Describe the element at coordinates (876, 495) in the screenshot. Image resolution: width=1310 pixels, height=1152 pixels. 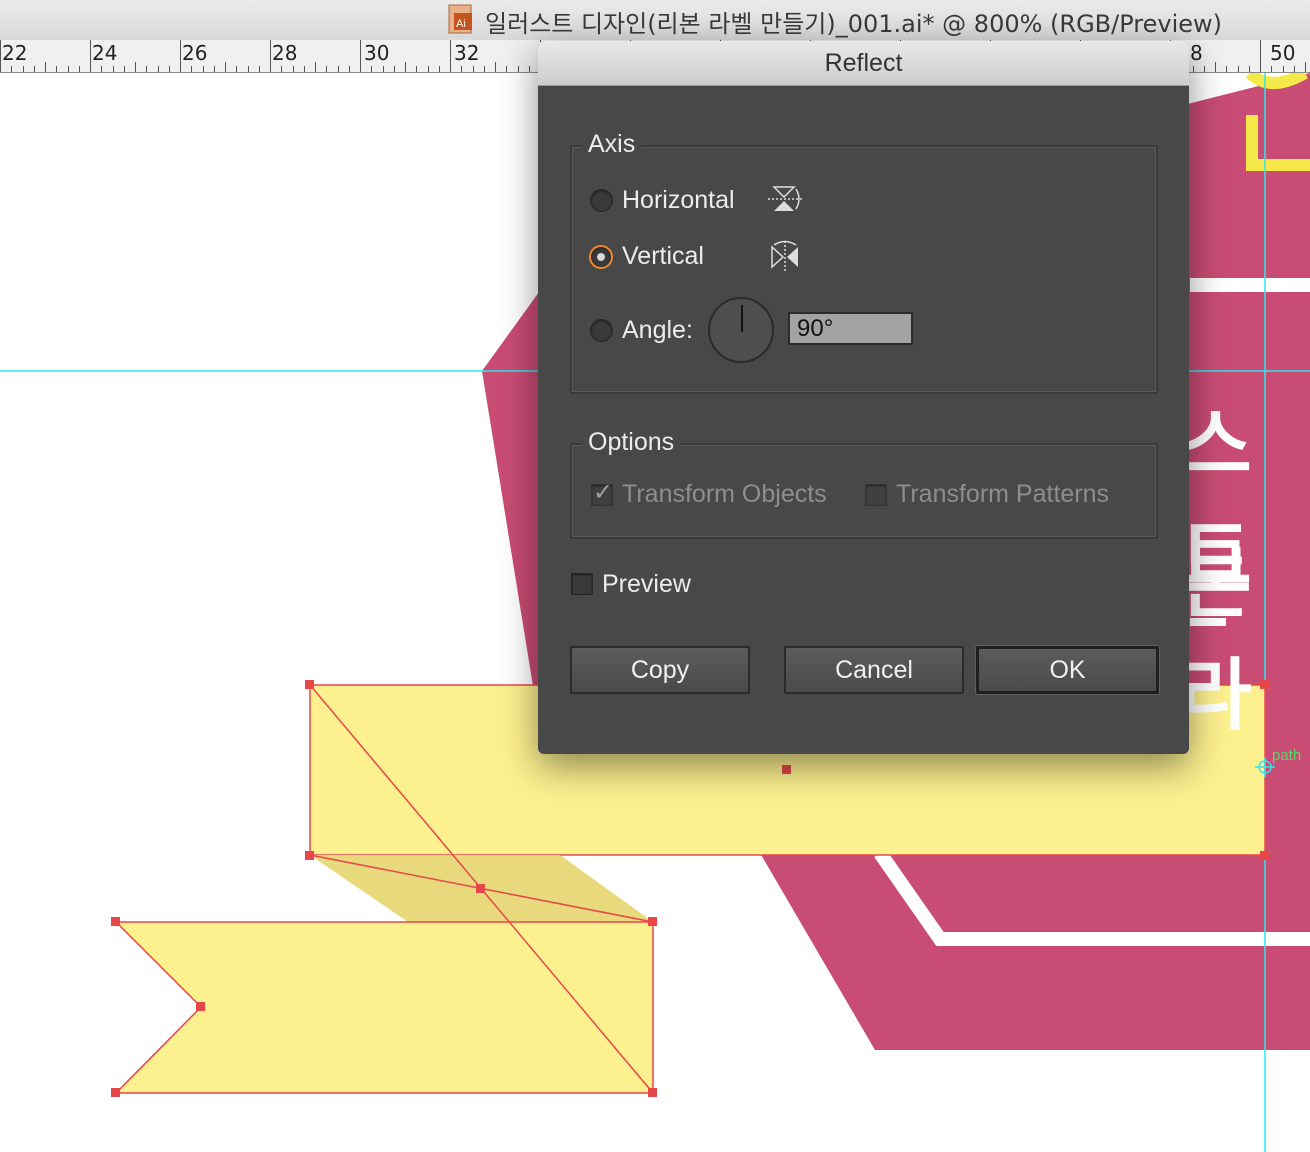
I see `transform-patterns-checkbox` at that location.